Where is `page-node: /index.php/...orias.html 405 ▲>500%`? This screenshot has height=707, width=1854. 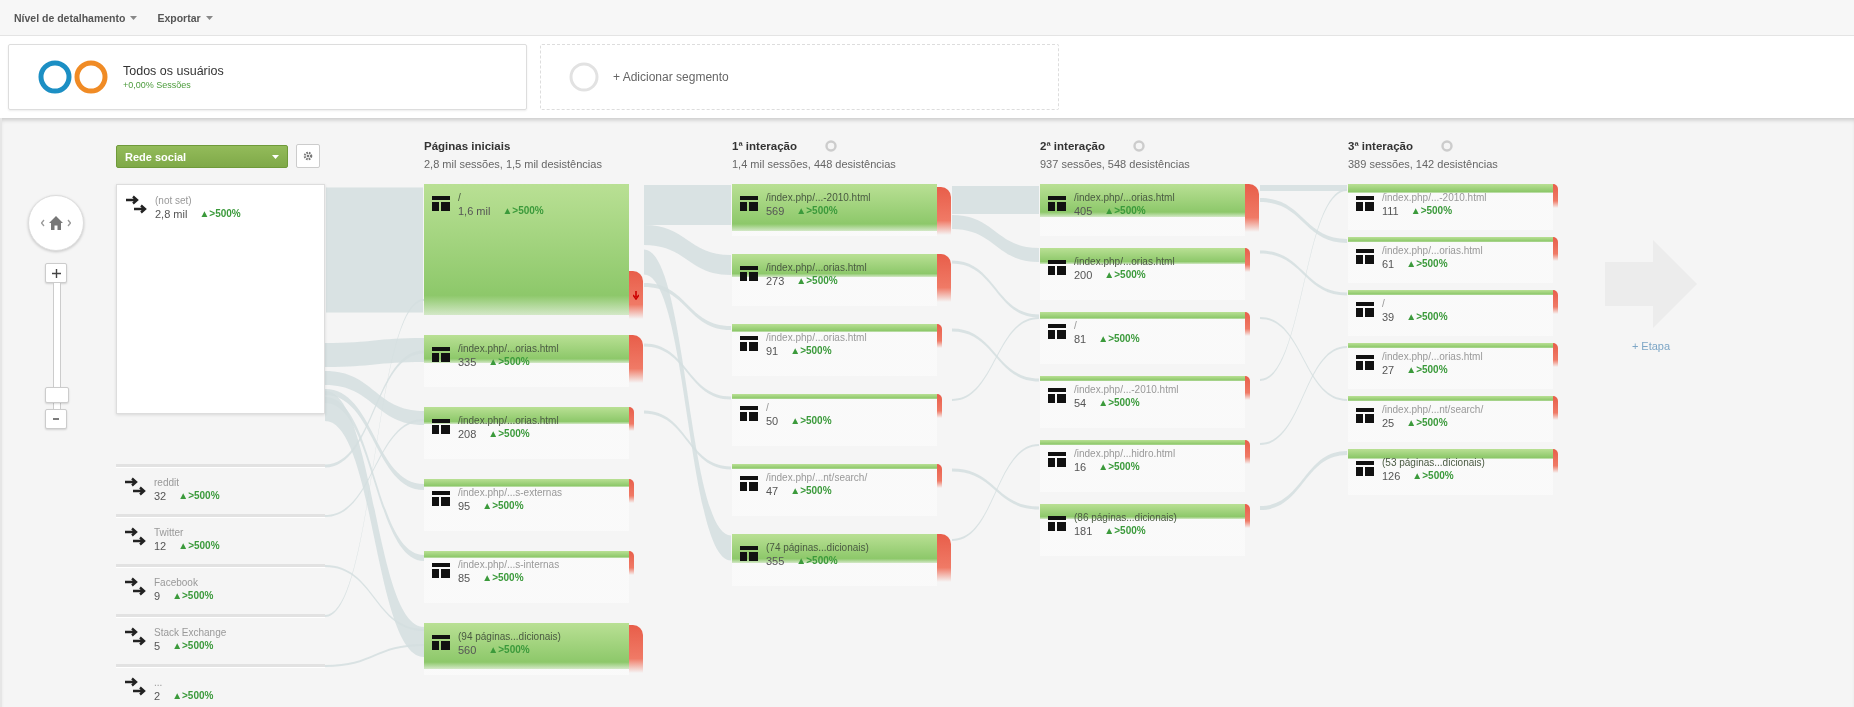
page-node: /index.php/...orias.html 405 ▲>500% is located at coordinates (1149, 210).